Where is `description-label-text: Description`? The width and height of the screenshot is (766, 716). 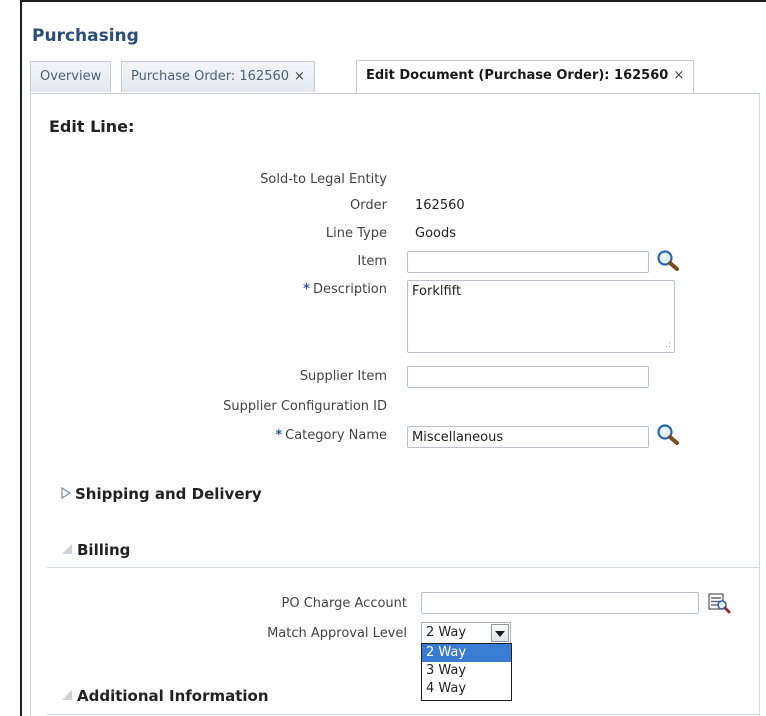 description-label-text: Description is located at coordinates (349, 289).